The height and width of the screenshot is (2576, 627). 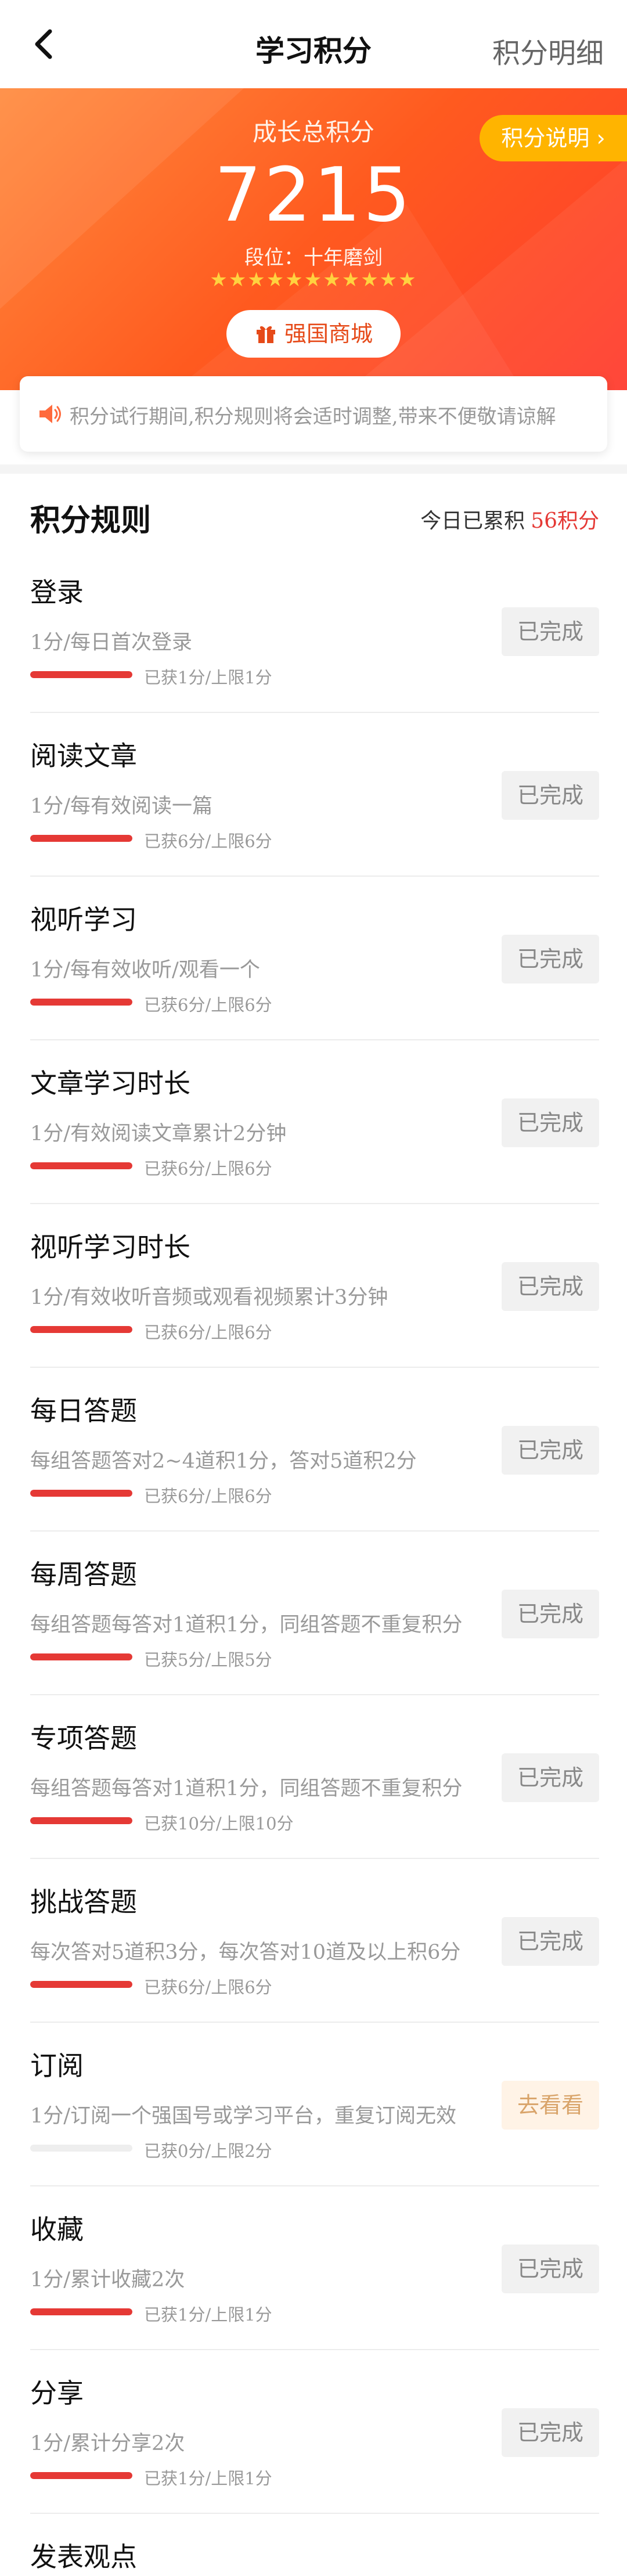 I want to click on rule-name: 收藏, so click(x=57, y=2229).